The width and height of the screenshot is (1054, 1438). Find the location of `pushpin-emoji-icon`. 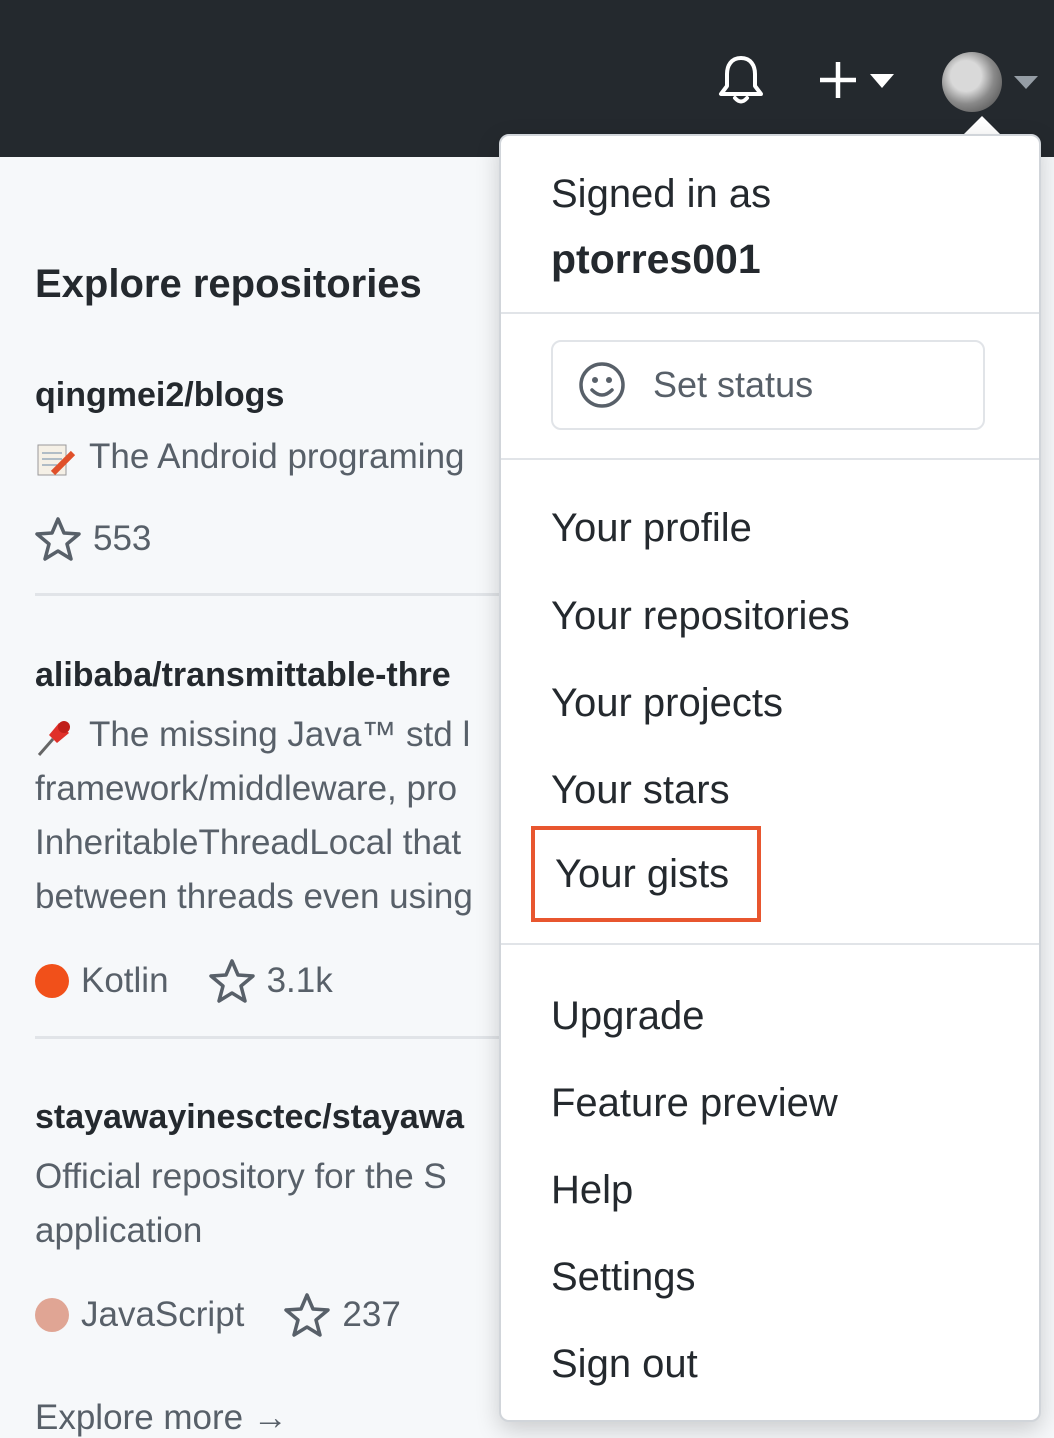

pushpin-emoji-icon is located at coordinates (53, 738).